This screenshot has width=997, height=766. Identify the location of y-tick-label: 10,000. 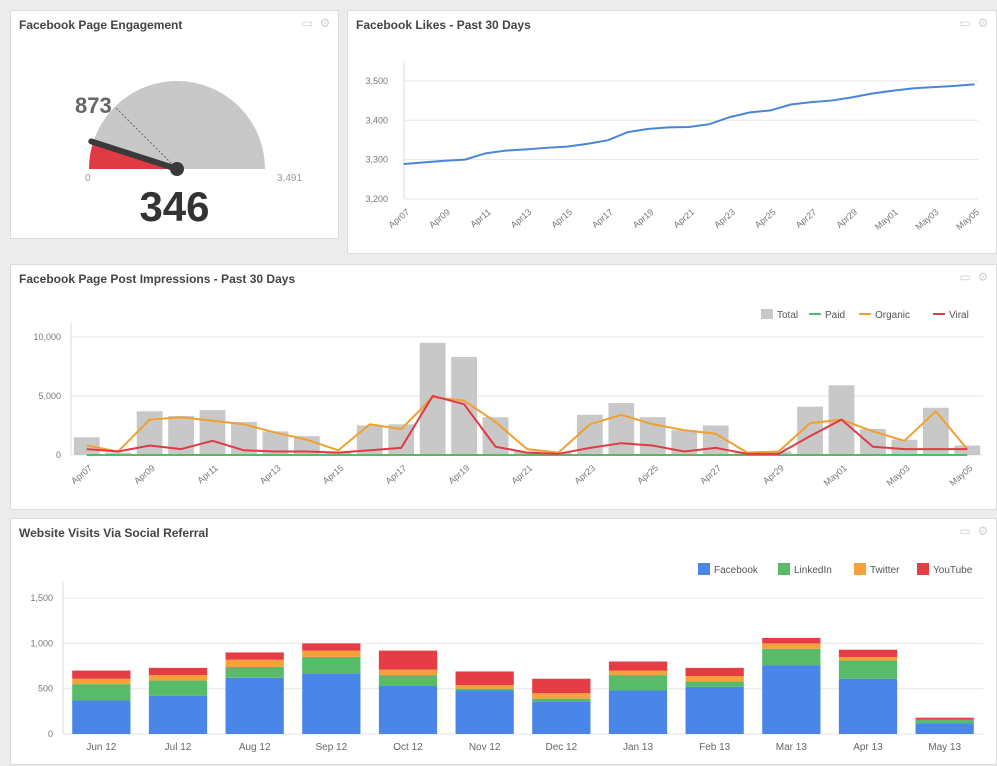
(47, 337).